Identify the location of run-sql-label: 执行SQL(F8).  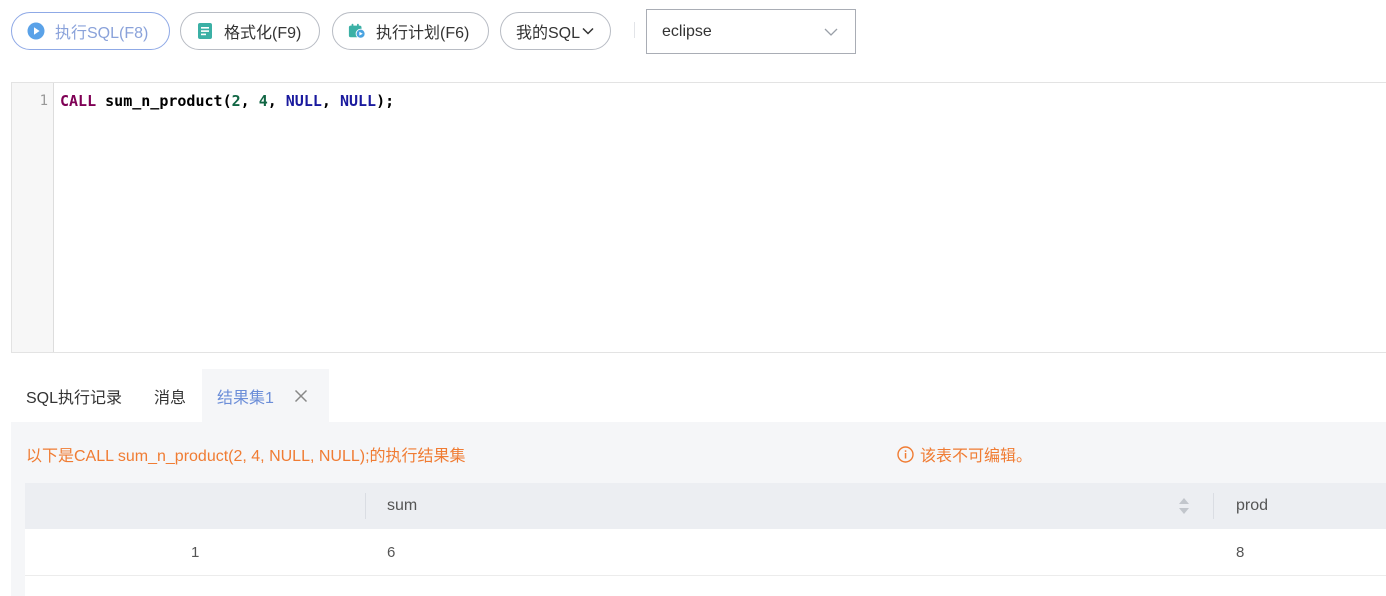
(102, 33).